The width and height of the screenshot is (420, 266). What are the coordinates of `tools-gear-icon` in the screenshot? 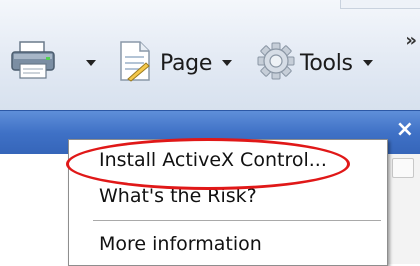 It's located at (276, 63).